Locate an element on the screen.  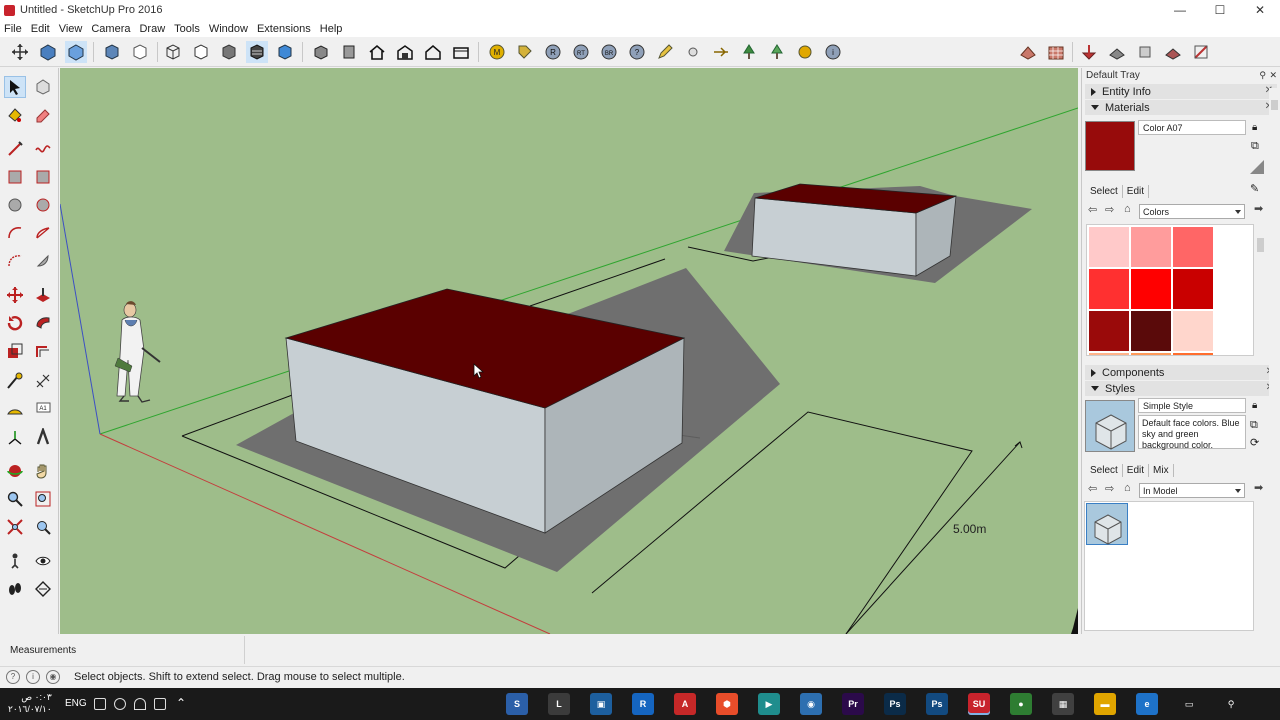
drape-icon is located at coordinates (1145, 52).